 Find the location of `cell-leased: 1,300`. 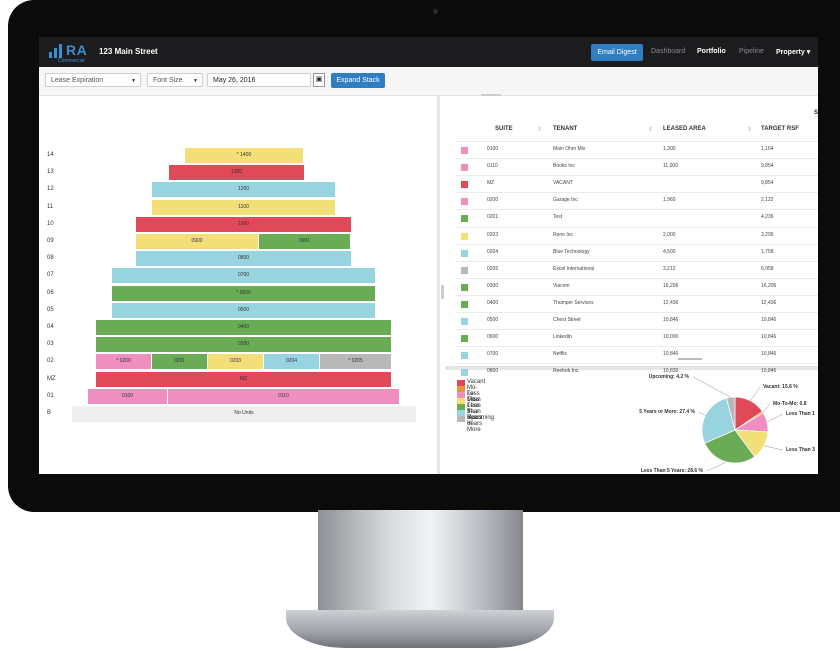

cell-leased: 1,300 is located at coordinates (669, 149).